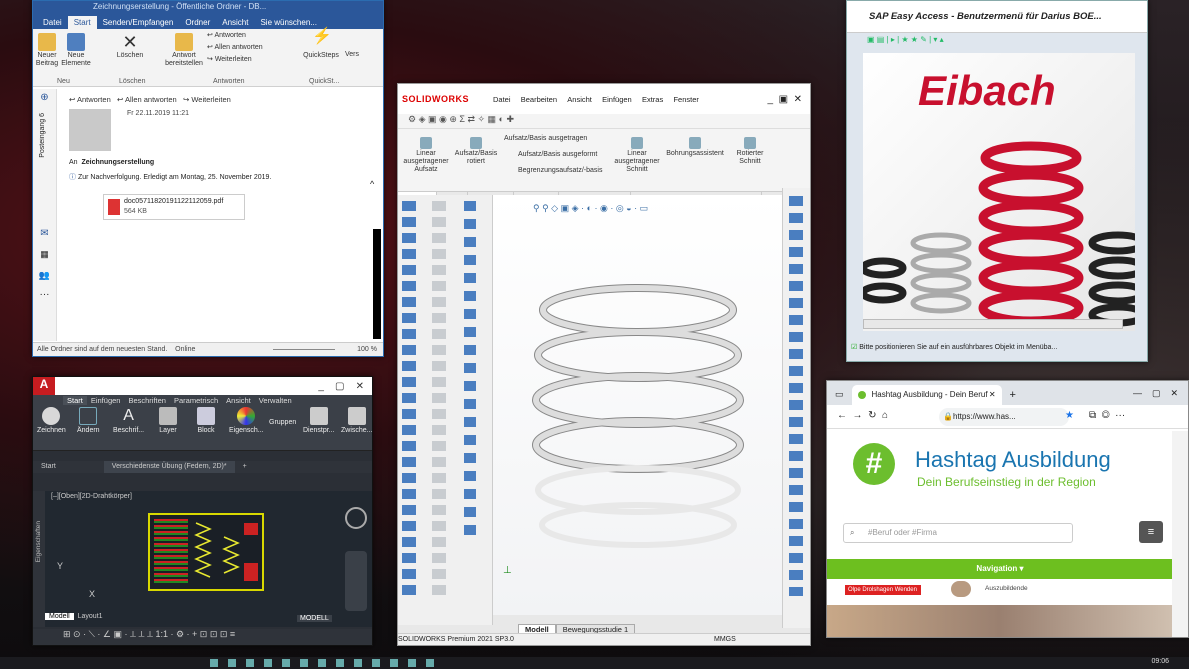 Image resolution: width=1189 pixels, height=669 pixels. What do you see at coordinates (39, 559) in the screenshot?
I see `properties-palette: Eigenschaften` at bounding box center [39, 559].